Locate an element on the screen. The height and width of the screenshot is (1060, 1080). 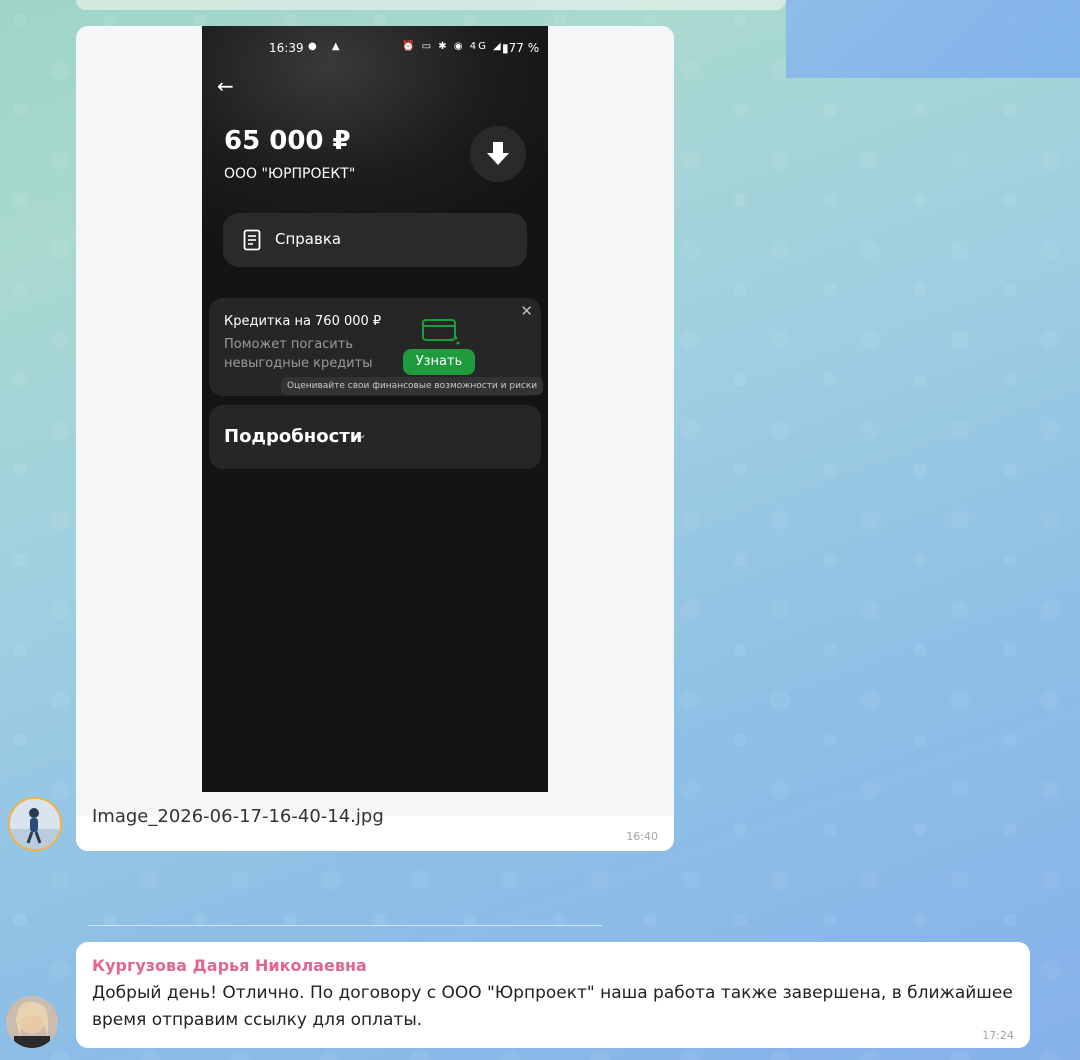
download-arrow-icon is located at coordinates (498, 153).